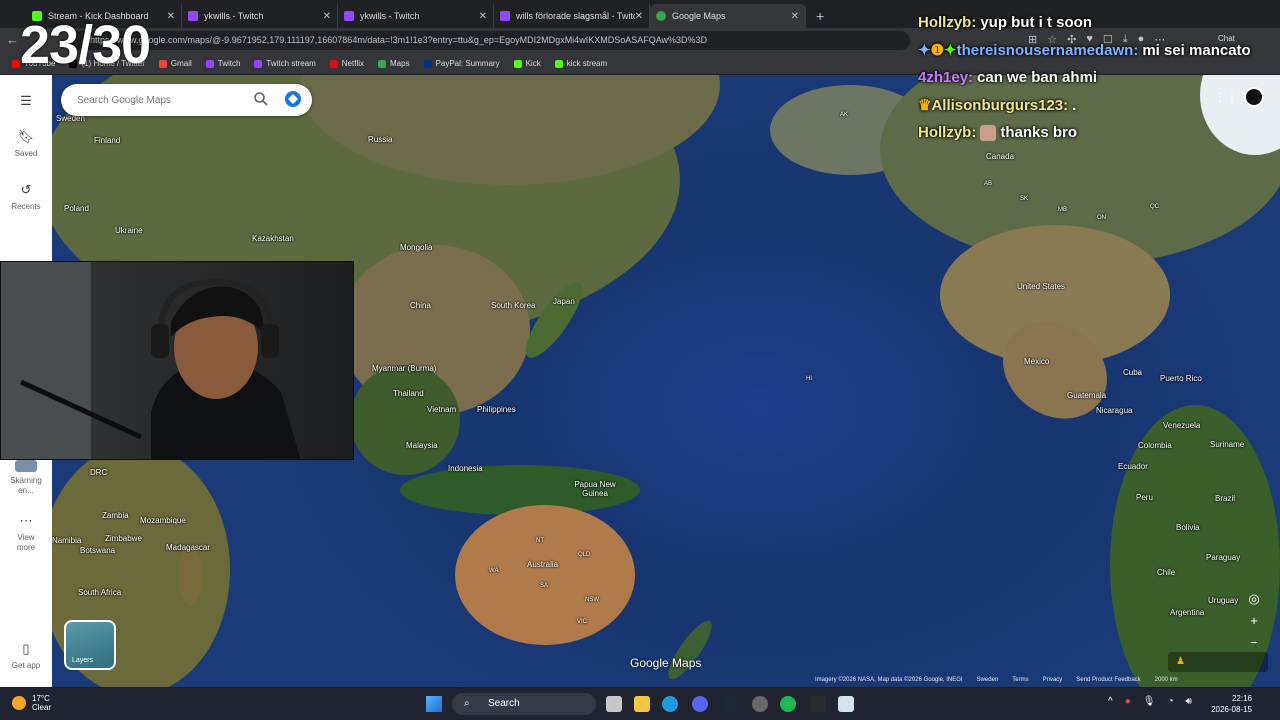 Image resolution: width=1280 pixels, height=720 pixels. Describe the element at coordinates (98, 550) in the screenshot. I see `map-label-botswana: Botswana` at that location.